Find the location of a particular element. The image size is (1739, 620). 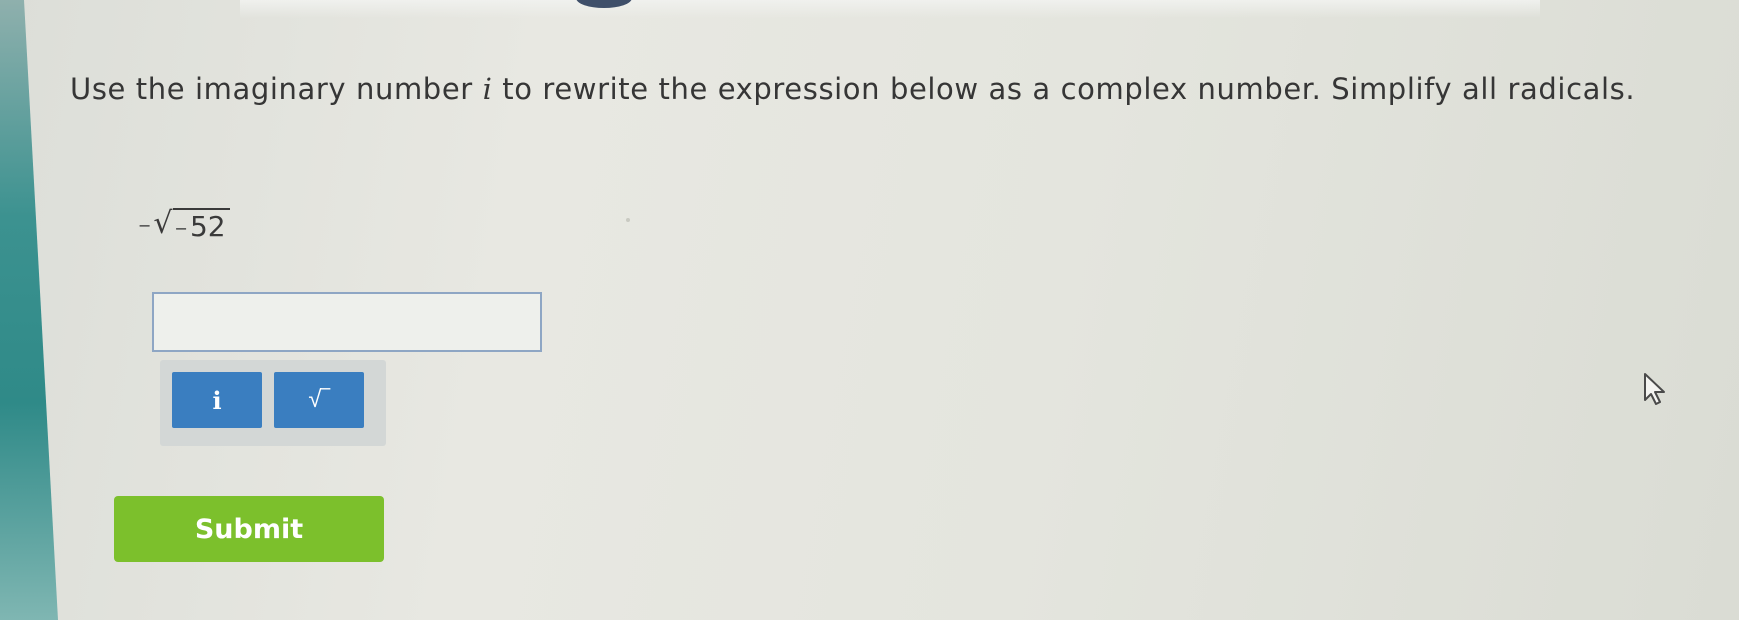

radical-expression: − √ − 52 is located at coordinates (184, 226).